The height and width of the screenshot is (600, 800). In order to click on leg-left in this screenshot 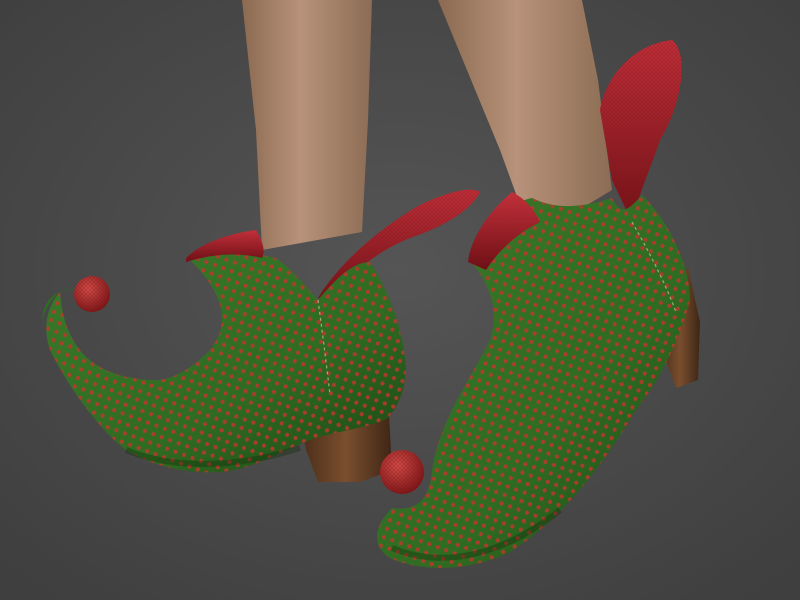, I will do `click(307, 125)`.